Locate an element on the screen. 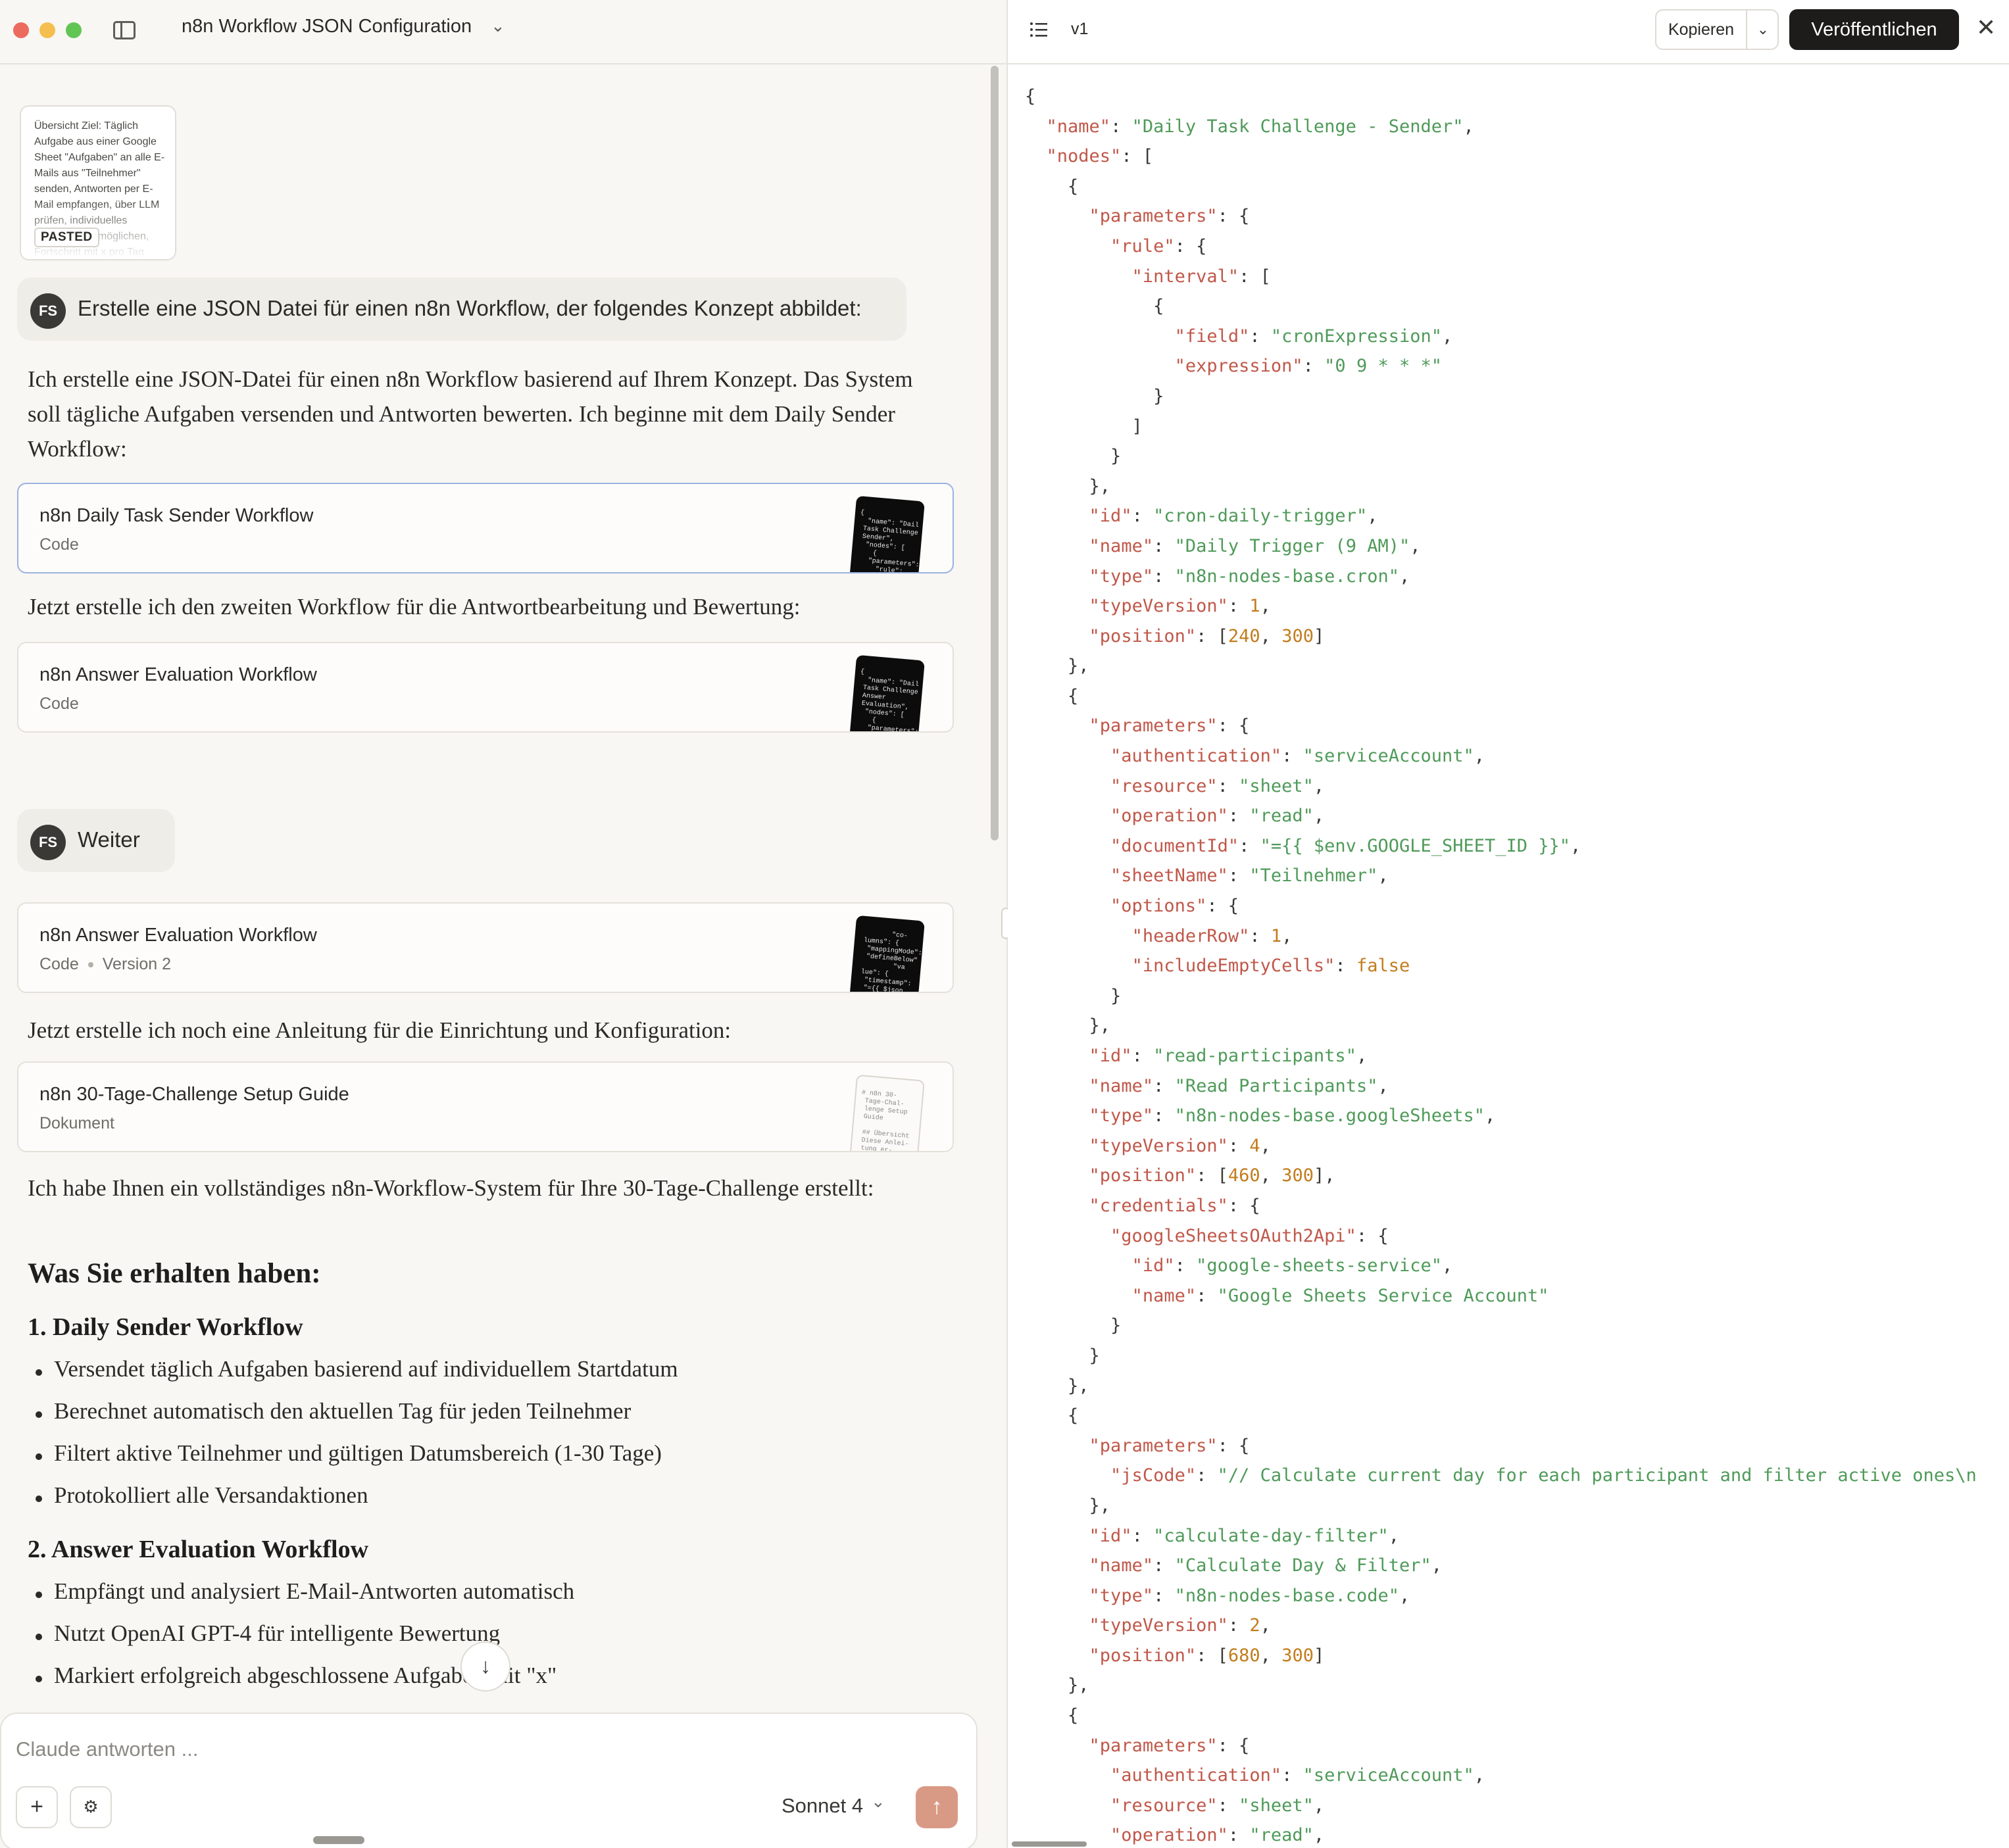  subsection-heading: 1. Daily Sender Workflow is located at coordinates (165, 1327).